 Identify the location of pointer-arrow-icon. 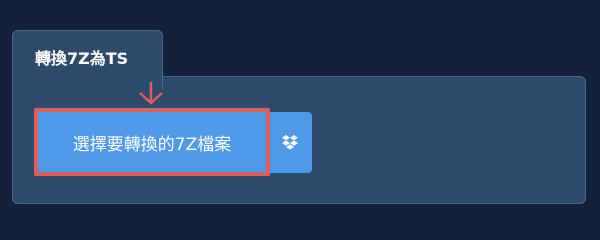
(151, 93).